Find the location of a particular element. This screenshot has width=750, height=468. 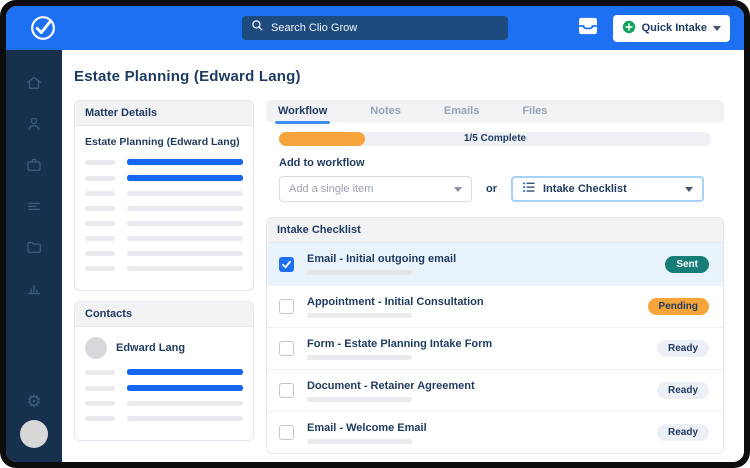

tab-emails: Emails is located at coordinates (461, 111).